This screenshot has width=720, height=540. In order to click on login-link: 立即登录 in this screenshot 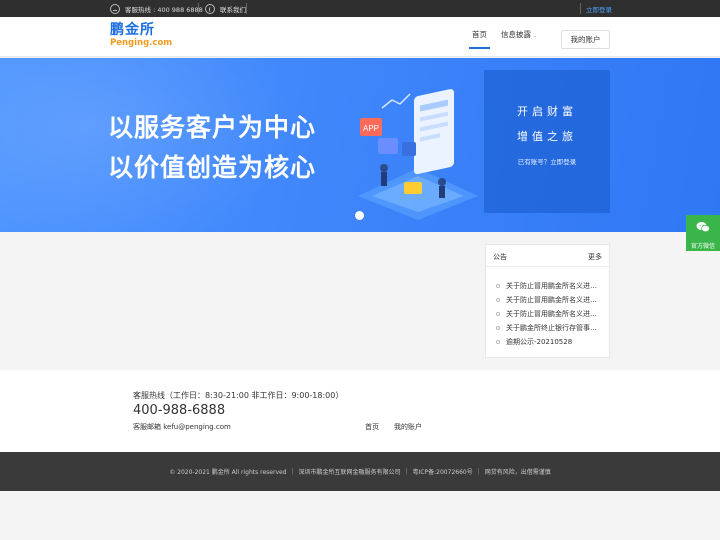, I will do `click(599, 8)`.